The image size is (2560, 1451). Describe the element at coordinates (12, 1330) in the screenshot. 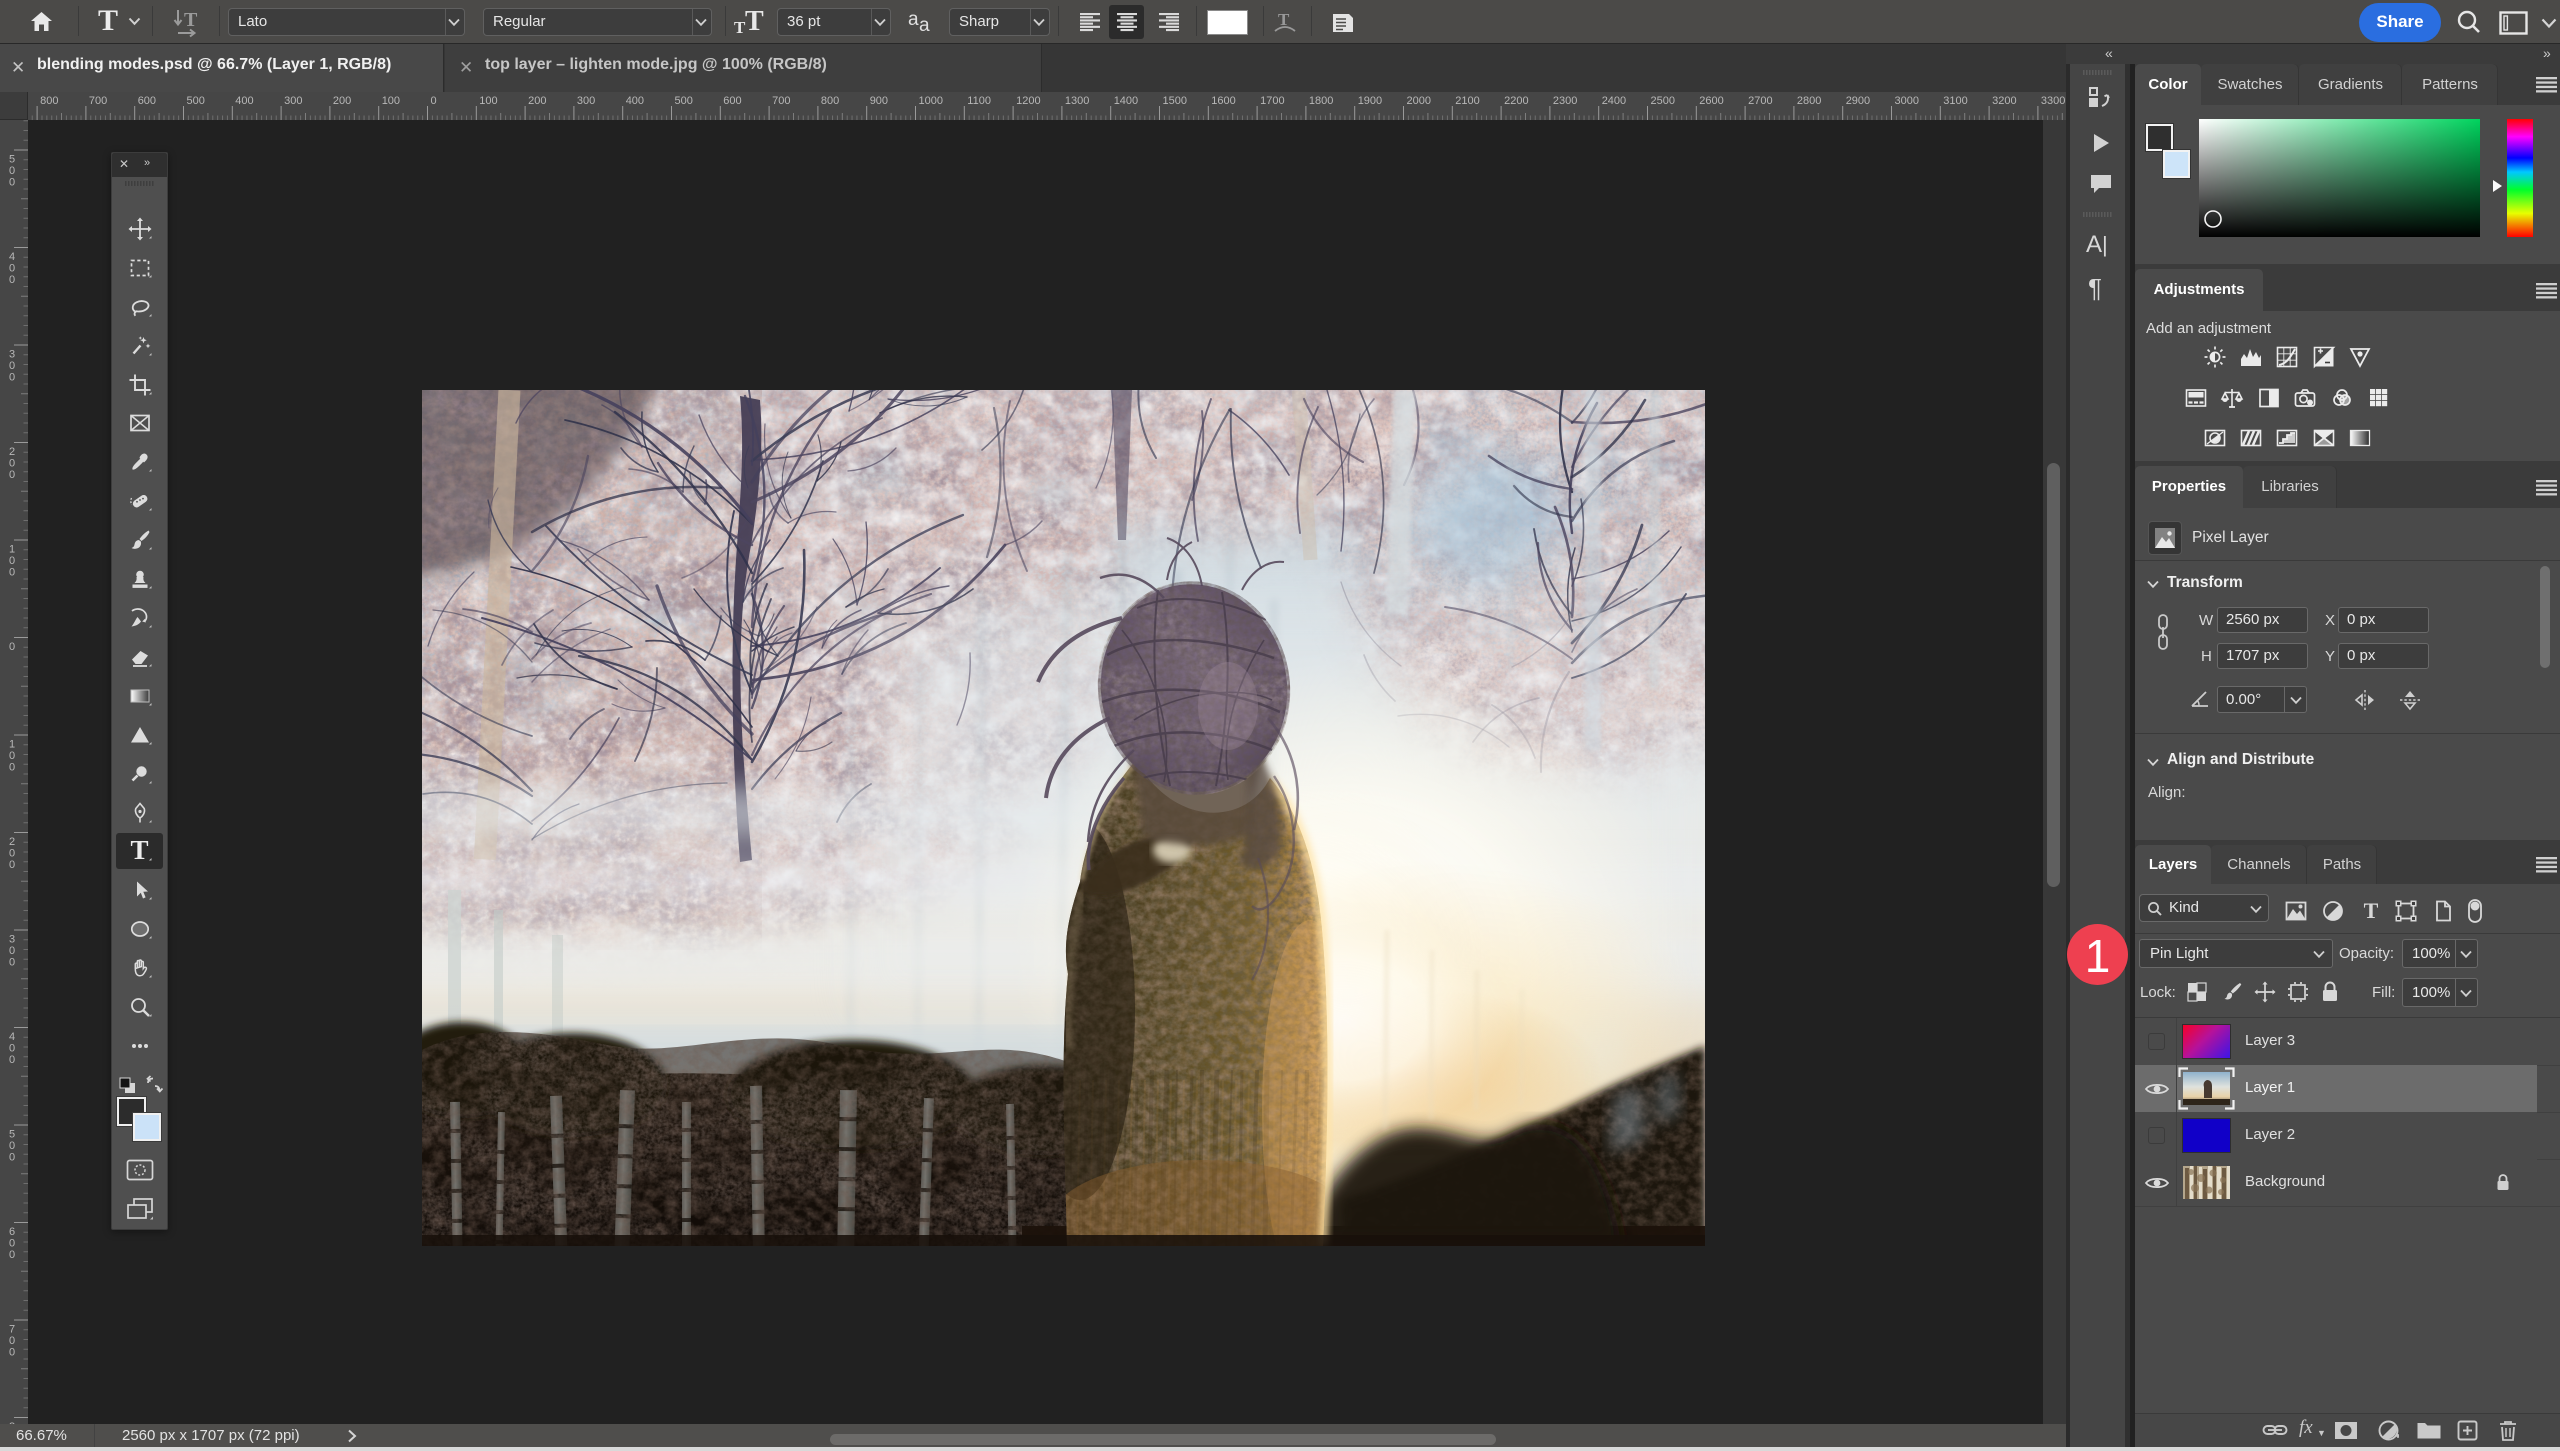

I see `svg-text: 7` at that location.